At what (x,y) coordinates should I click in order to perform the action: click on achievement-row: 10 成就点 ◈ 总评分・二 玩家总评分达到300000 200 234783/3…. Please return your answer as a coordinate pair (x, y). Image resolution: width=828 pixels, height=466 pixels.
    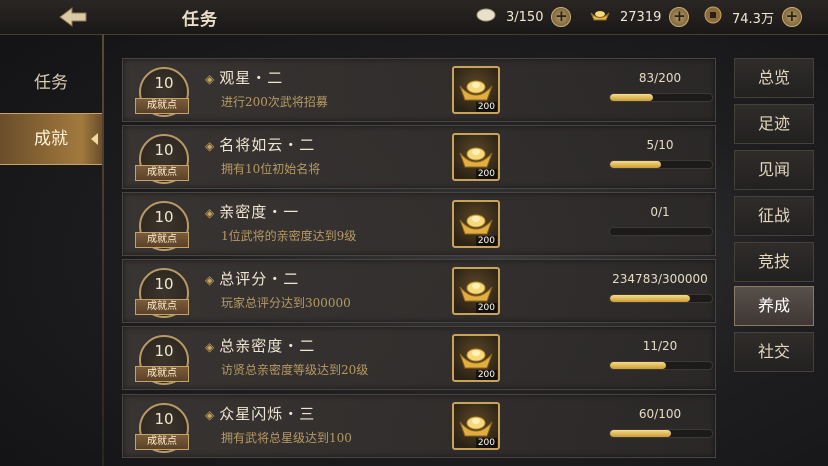
    Looking at the image, I should click on (419, 291).